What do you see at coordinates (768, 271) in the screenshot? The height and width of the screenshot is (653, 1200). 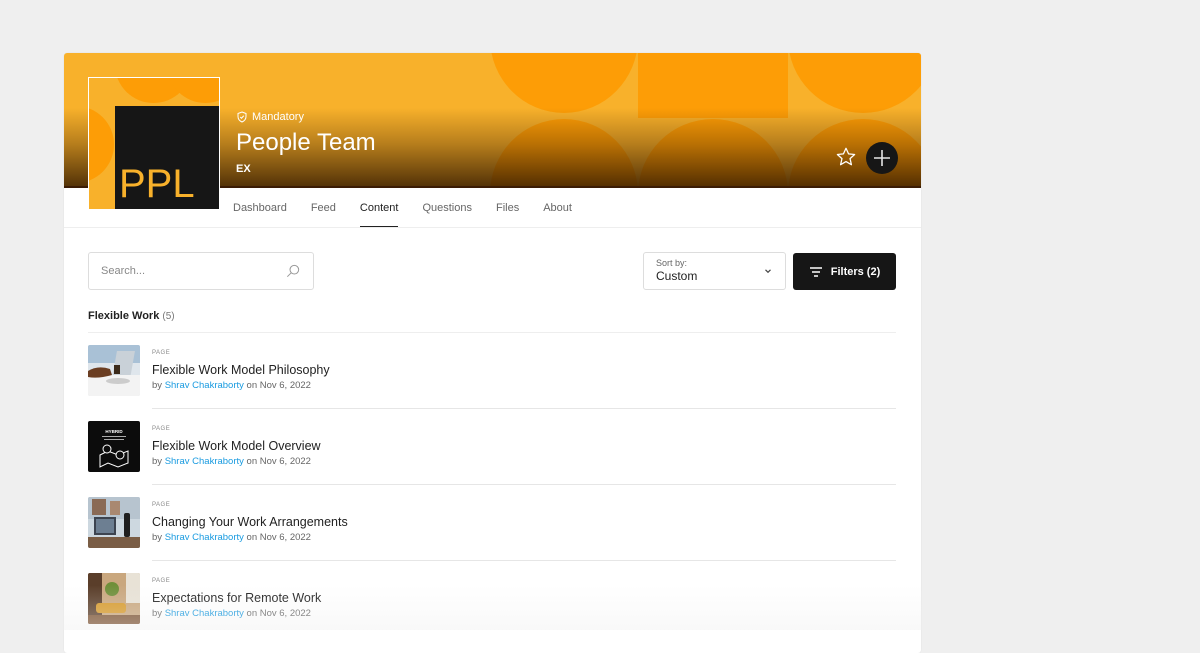 I see `chevron-down-icon` at bounding box center [768, 271].